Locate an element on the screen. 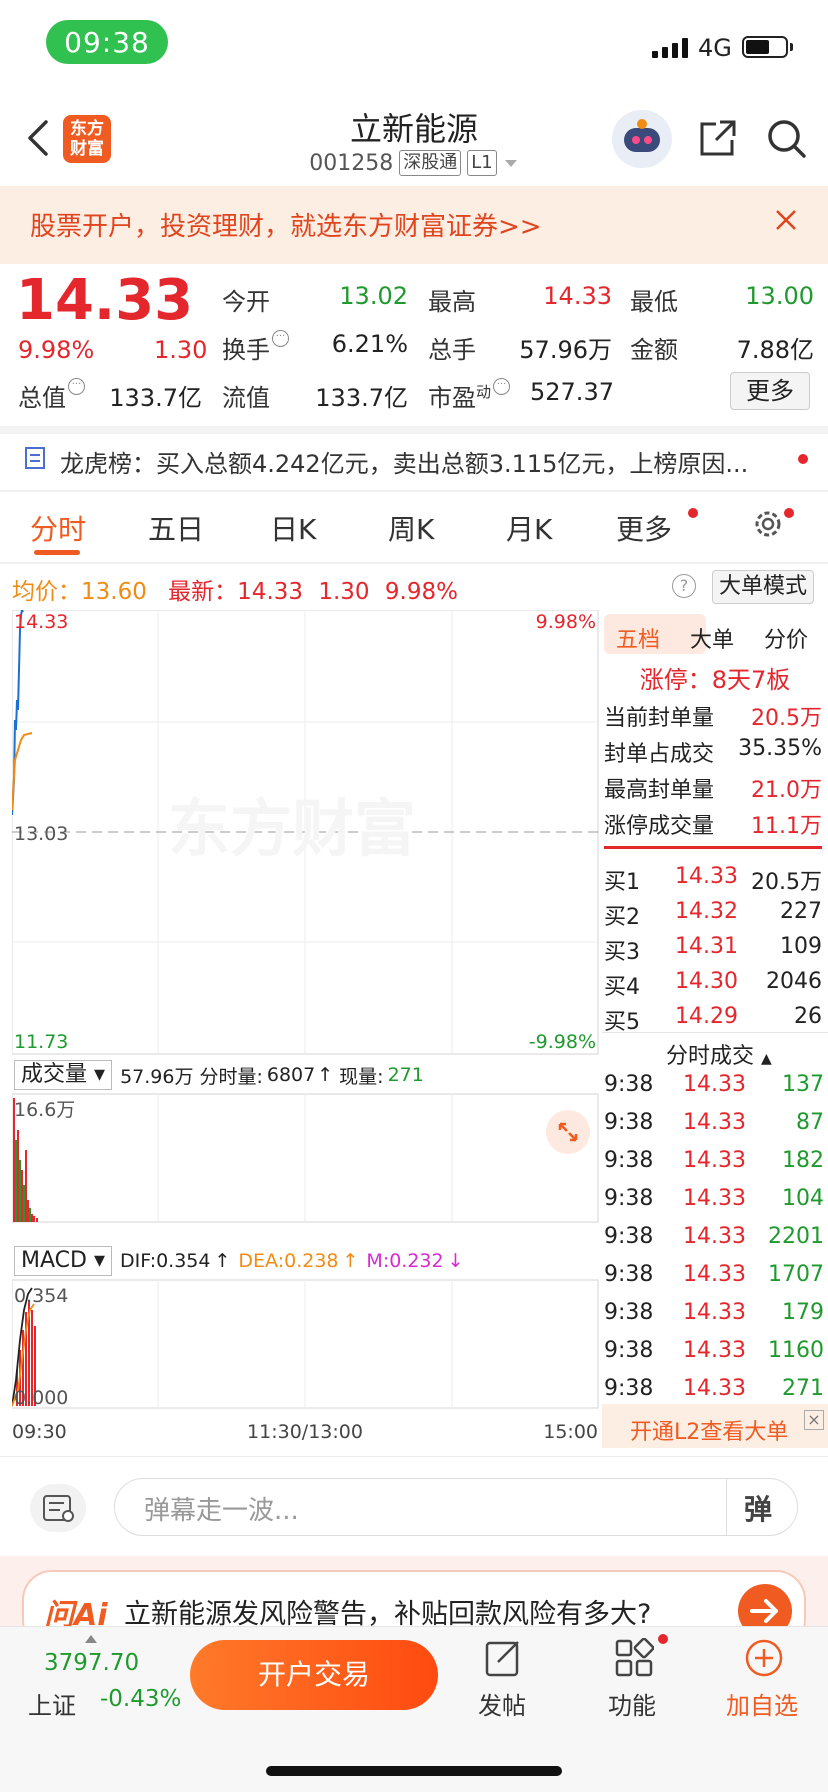 The image size is (828, 1792). more-stats-button: 更多 is located at coordinates (770, 391).